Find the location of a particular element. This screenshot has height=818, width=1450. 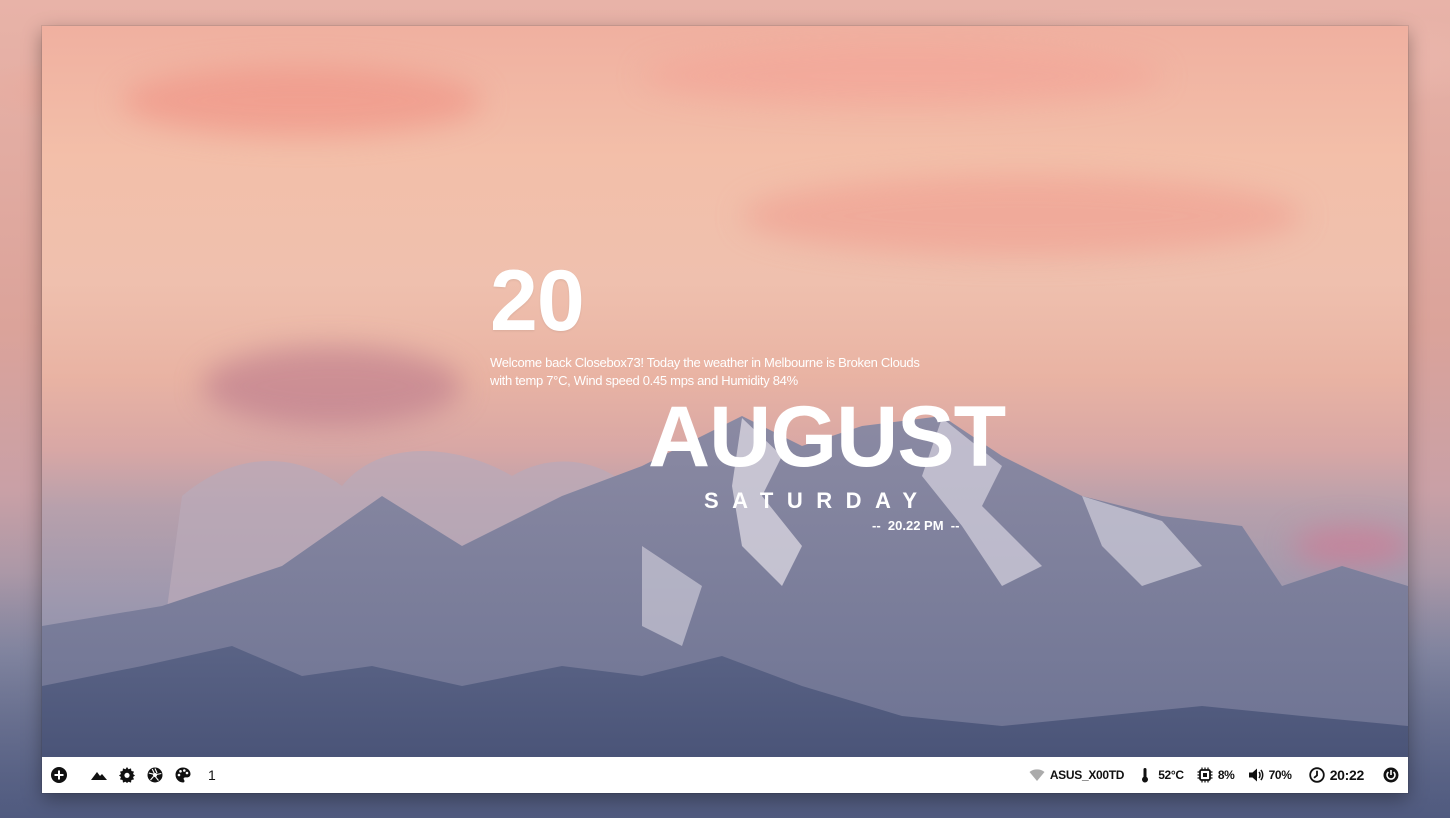

thermometer-icon is located at coordinates (1145, 775).